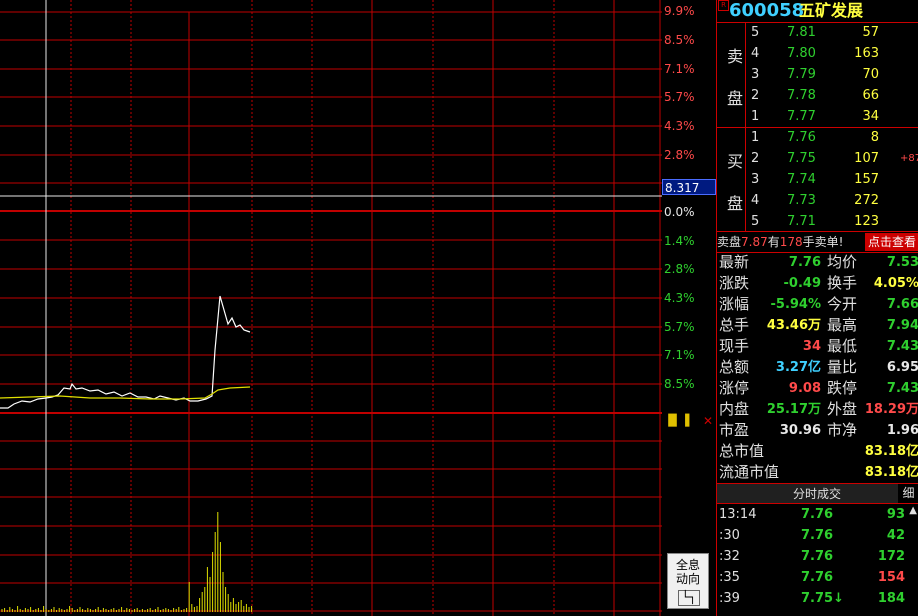  What do you see at coordinates (902, 388) in the screenshot?
I see `stat-value: 7.43` at bounding box center [902, 388].